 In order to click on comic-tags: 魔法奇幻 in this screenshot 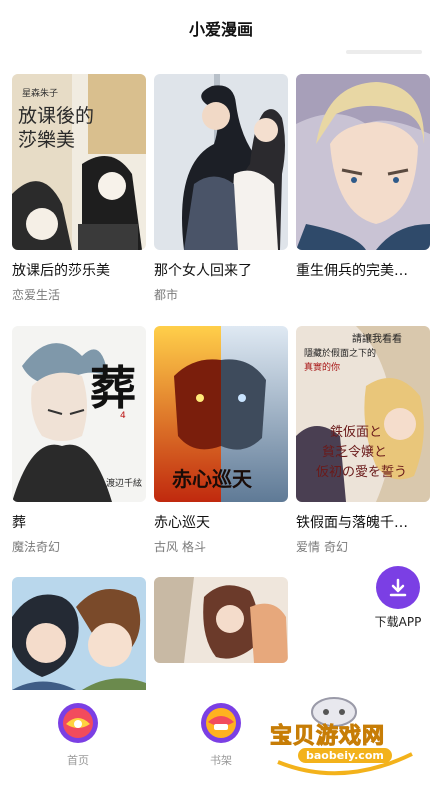, I will do `click(79, 546)`.